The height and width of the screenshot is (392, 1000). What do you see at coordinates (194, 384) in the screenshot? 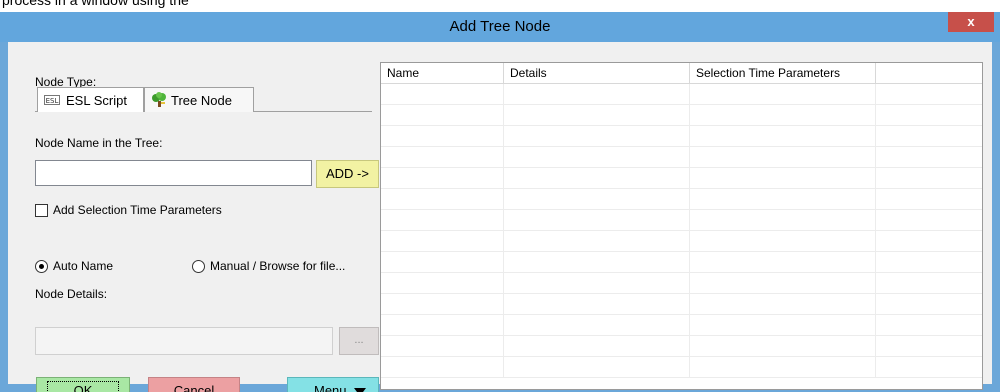
I see `cancel-button: Cancel` at bounding box center [194, 384].